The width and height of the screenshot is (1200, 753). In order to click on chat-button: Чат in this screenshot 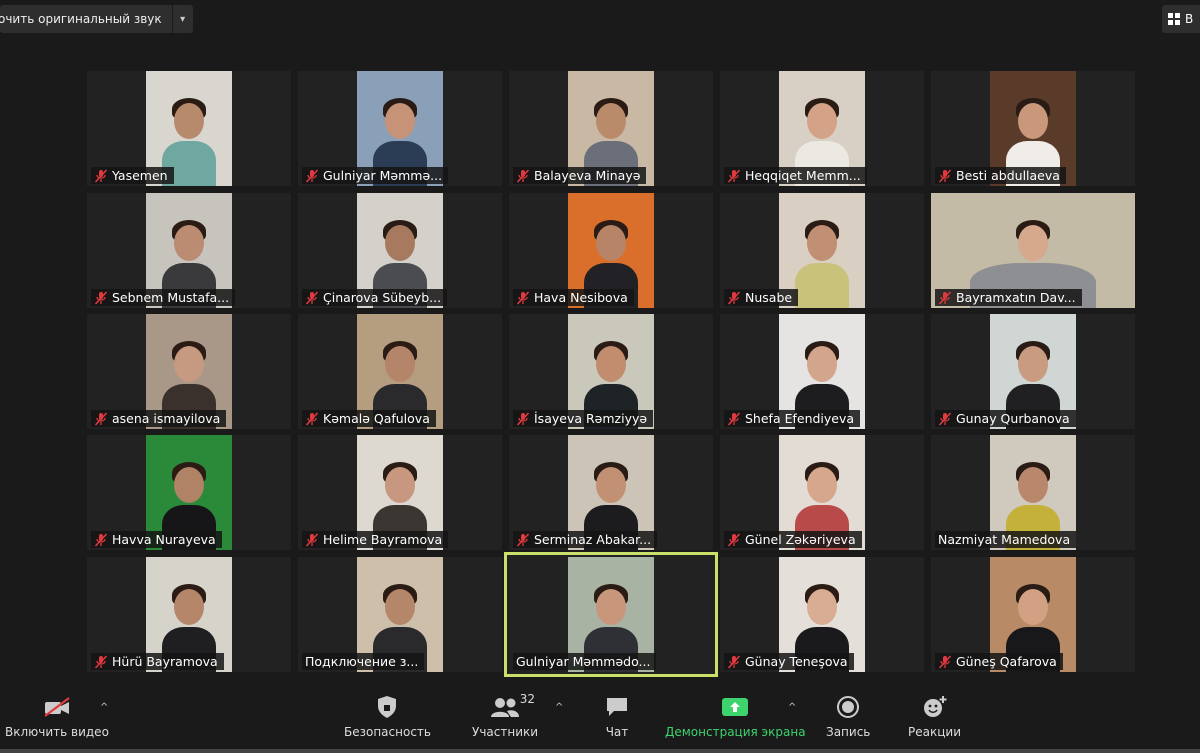, I will do `click(617, 716)`.